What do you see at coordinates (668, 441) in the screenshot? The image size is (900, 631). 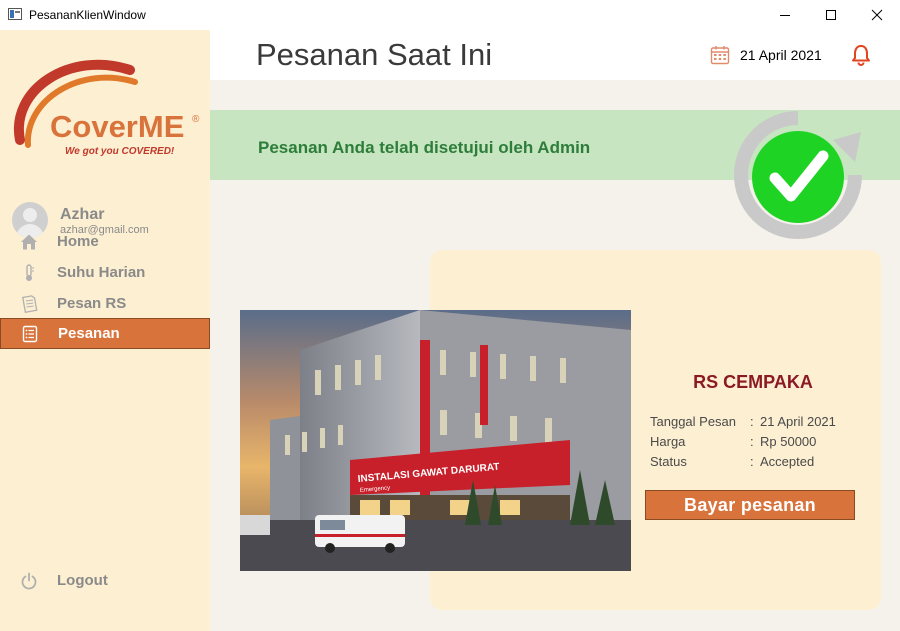 I see `field-label: Harga` at bounding box center [668, 441].